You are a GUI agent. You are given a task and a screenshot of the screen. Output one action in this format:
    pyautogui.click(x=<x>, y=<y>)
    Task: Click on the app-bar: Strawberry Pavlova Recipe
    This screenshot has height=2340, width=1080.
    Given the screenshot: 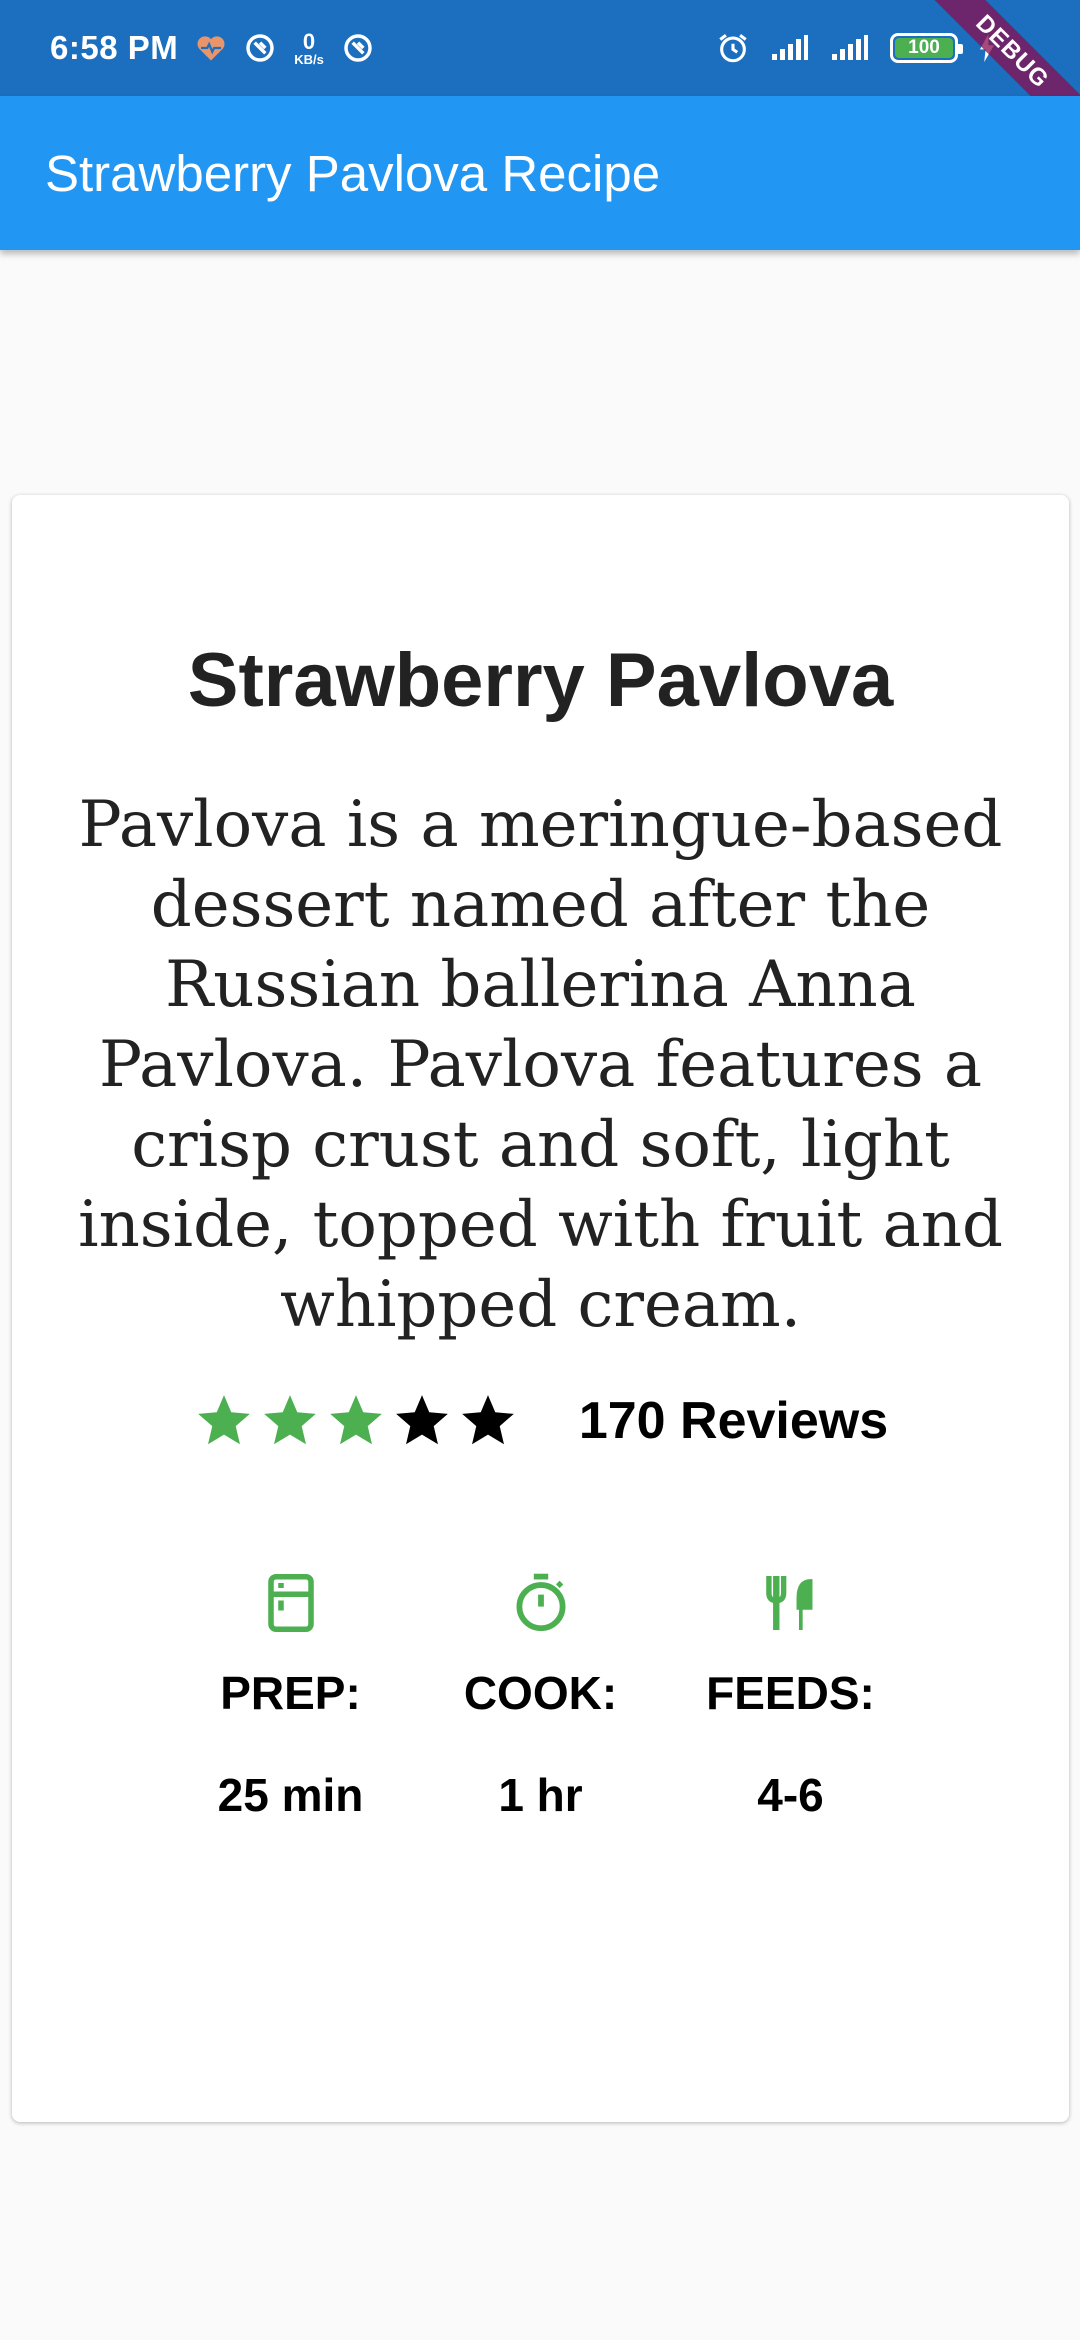 What is the action you would take?
    pyautogui.click(x=540, y=173)
    